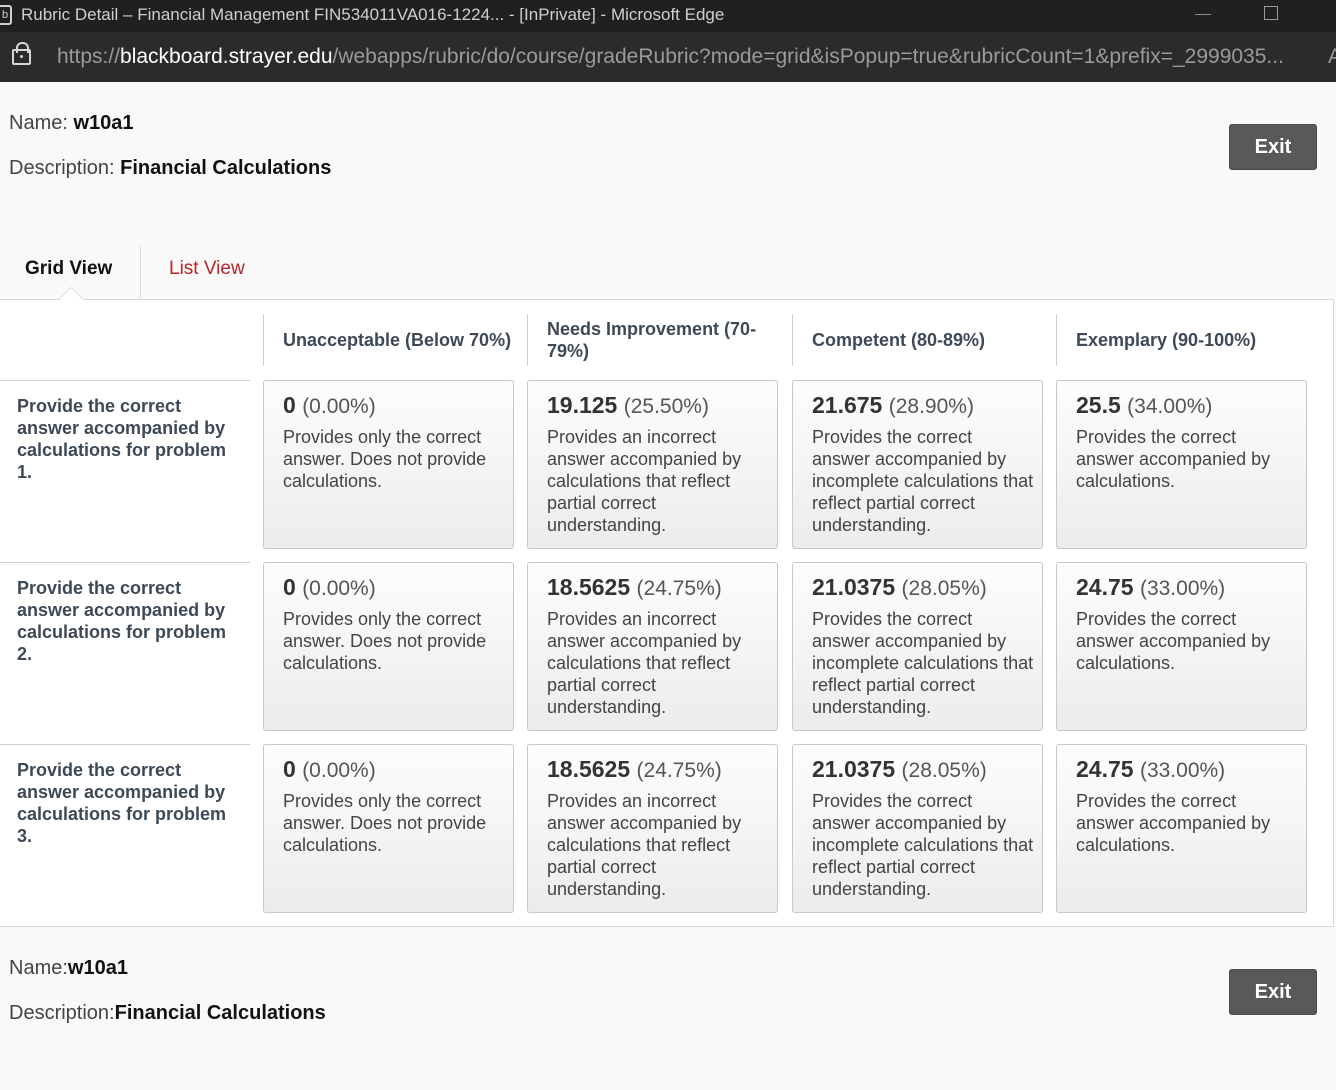 This screenshot has height=1090, width=1336. What do you see at coordinates (1098, 405) in the screenshot?
I see `cell-score: 25.5` at bounding box center [1098, 405].